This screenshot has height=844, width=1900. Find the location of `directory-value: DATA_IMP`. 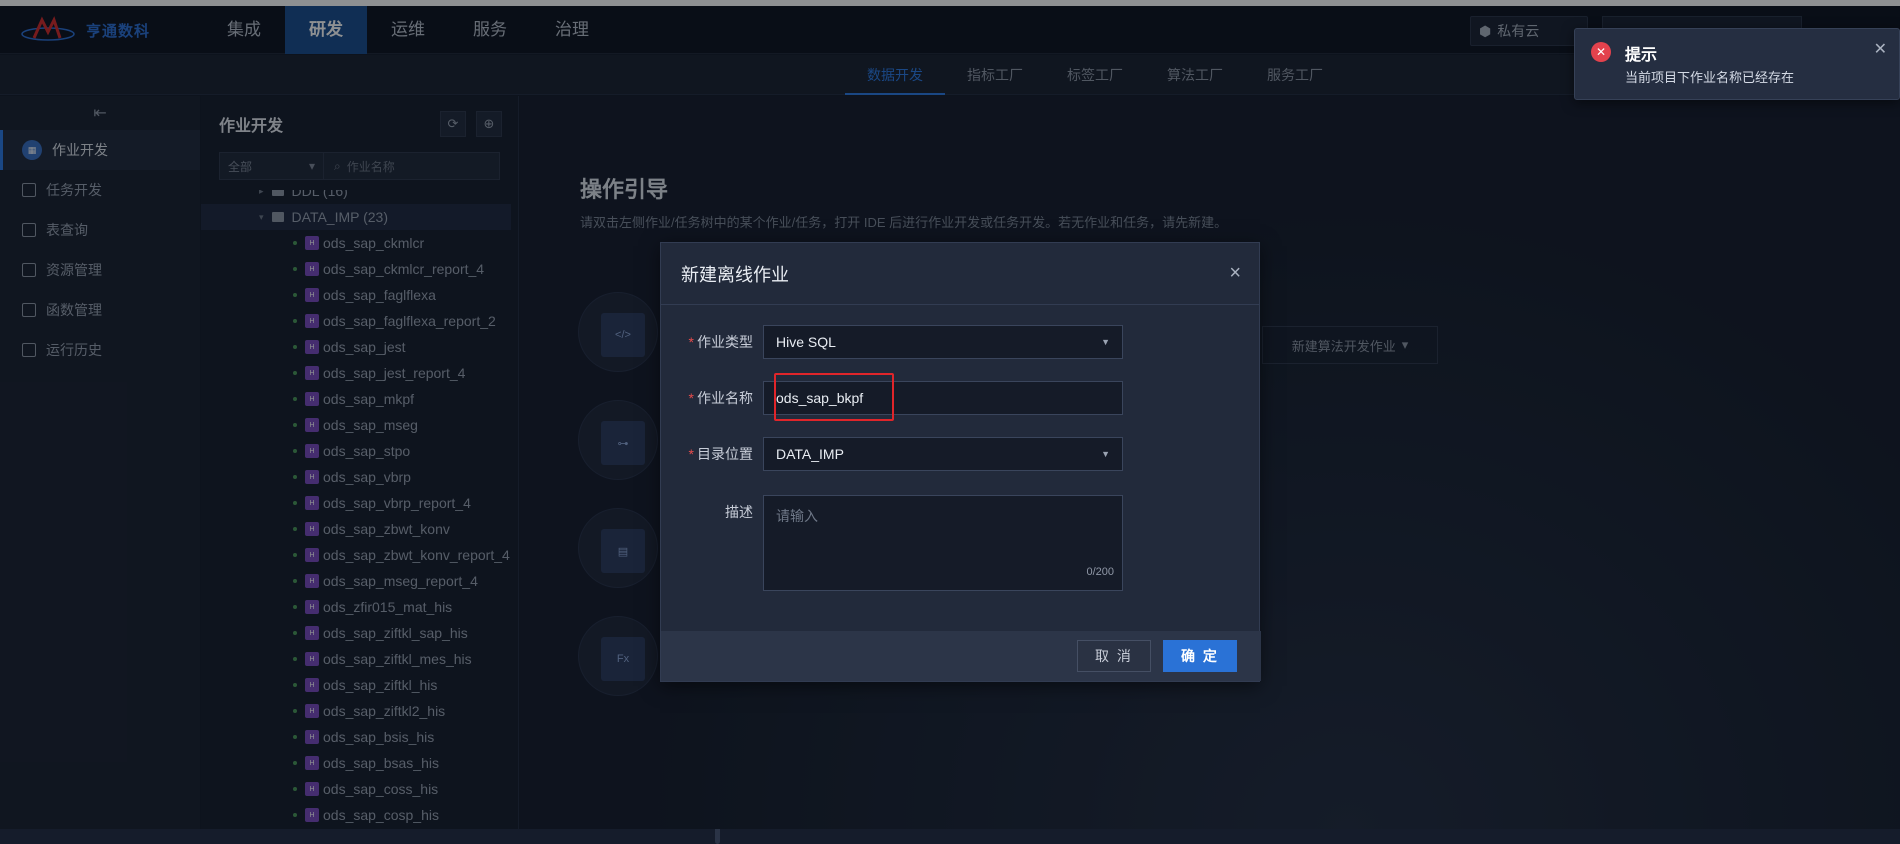

directory-value: DATA_IMP is located at coordinates (810, 454).